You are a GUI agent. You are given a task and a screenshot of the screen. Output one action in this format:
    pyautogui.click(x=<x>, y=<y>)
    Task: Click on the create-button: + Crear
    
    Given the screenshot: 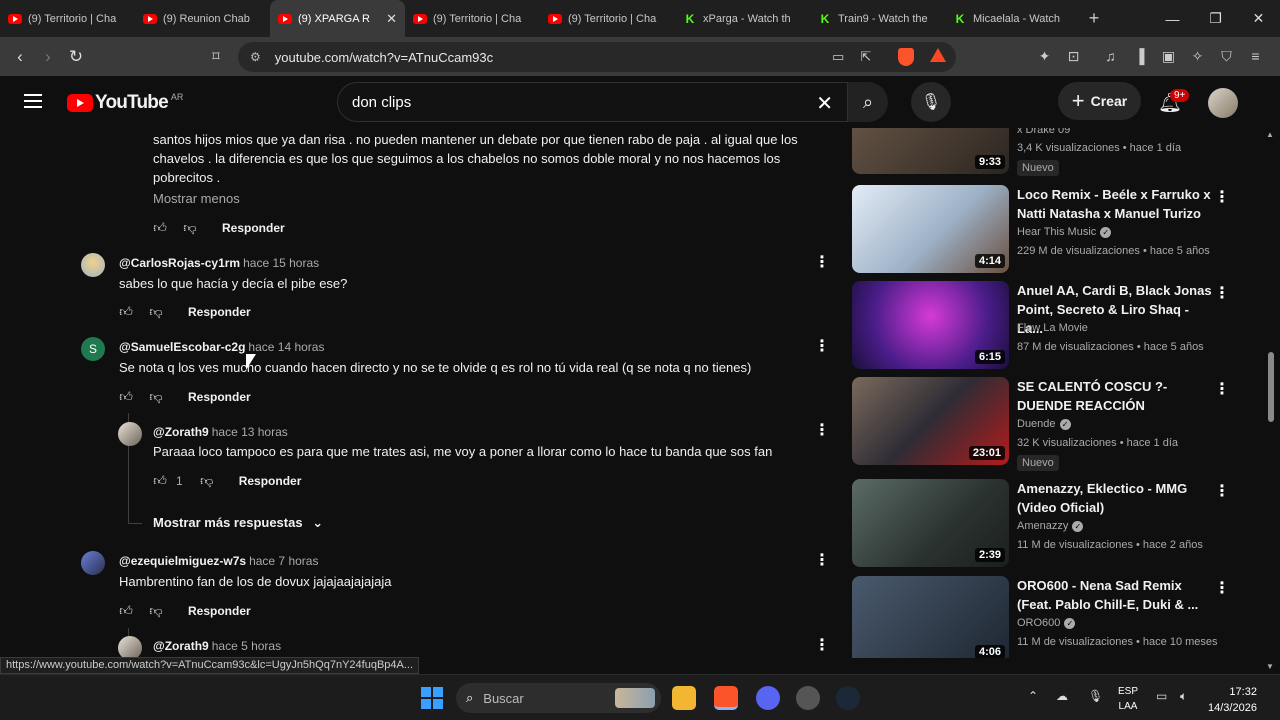 What is the action you would take?
    pyautogui.click(x=1099, y=101)
    